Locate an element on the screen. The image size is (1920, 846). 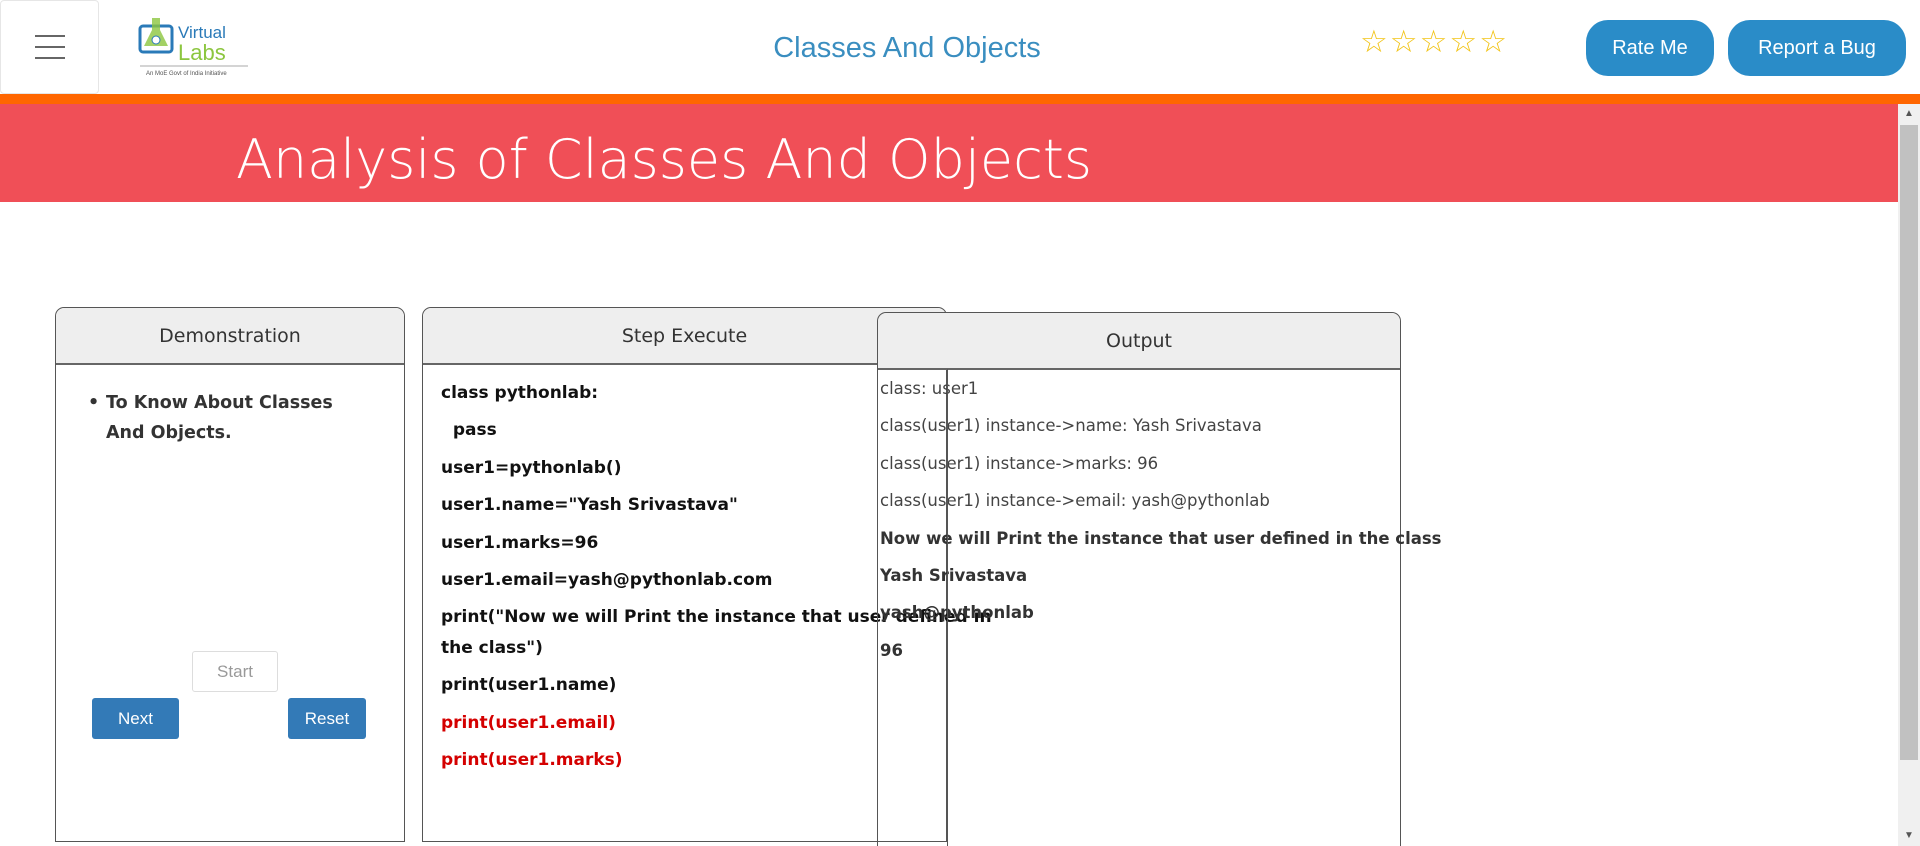
next-button: Next is located at coordinates (135, 718).